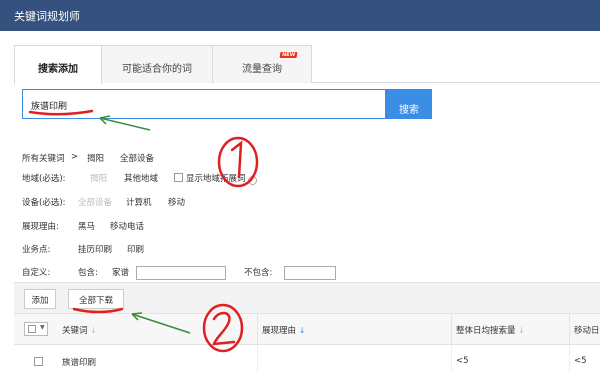 This screenshot has height=372, width=600. What do you see at coordinates (580, 361) in the screenshot?
I see `row-mobile-volume: <5` at bounding box center [580, 361].